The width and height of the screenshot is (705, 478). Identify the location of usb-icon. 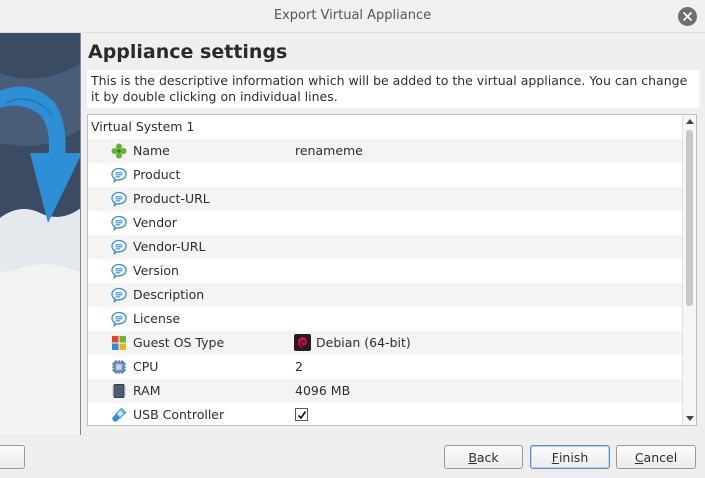
(119, 415).